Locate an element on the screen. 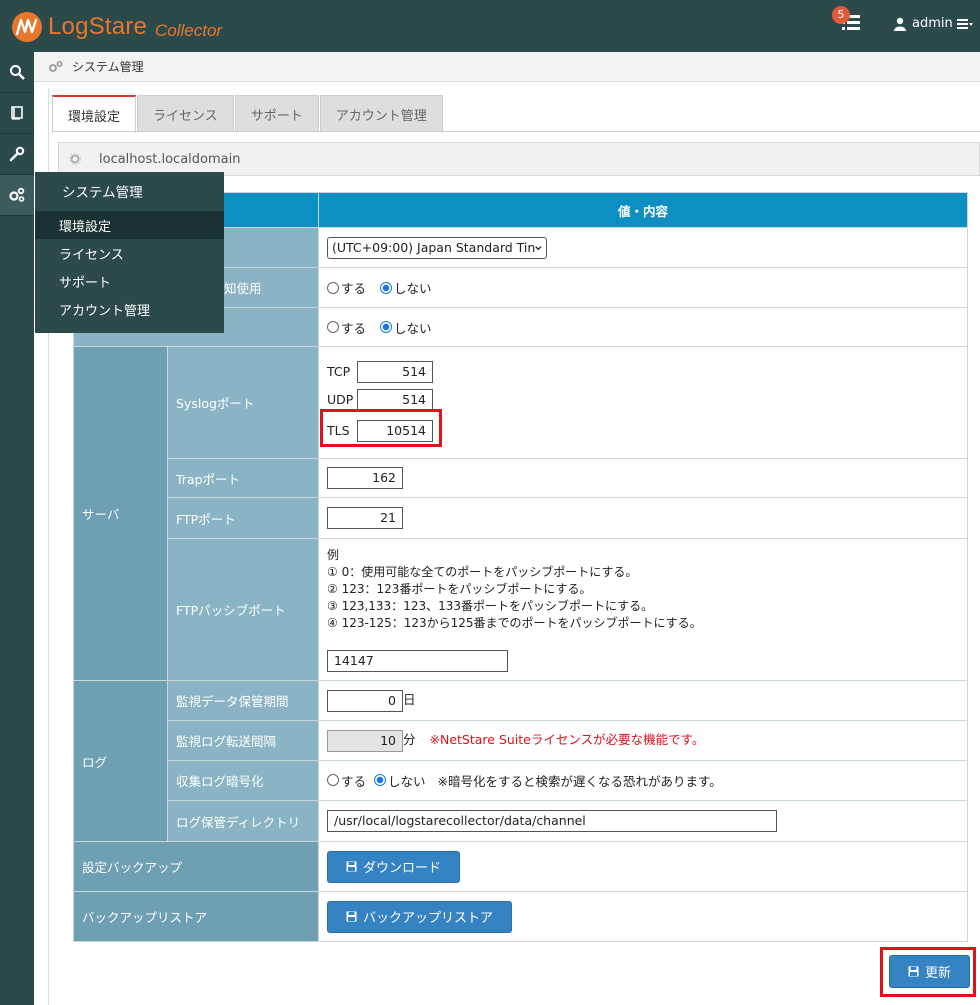  chevron-down-icon is located at coordinates (538, 247).